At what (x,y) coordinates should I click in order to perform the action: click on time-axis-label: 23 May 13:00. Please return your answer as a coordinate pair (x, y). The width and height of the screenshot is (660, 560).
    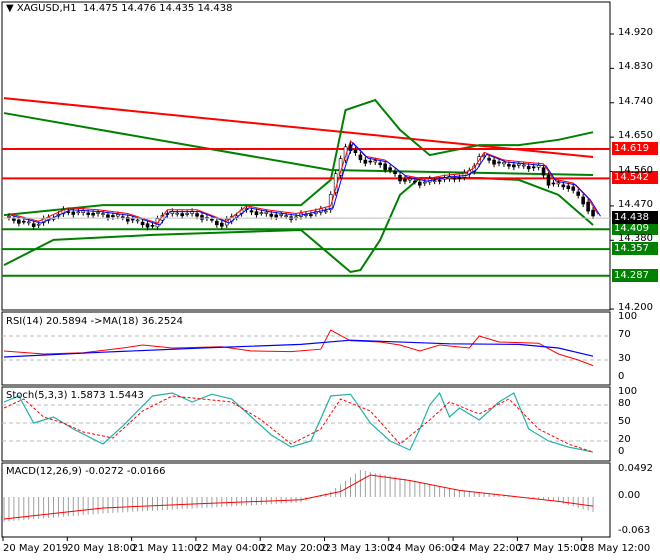
    Looking at the image, I should click on (359, 548).